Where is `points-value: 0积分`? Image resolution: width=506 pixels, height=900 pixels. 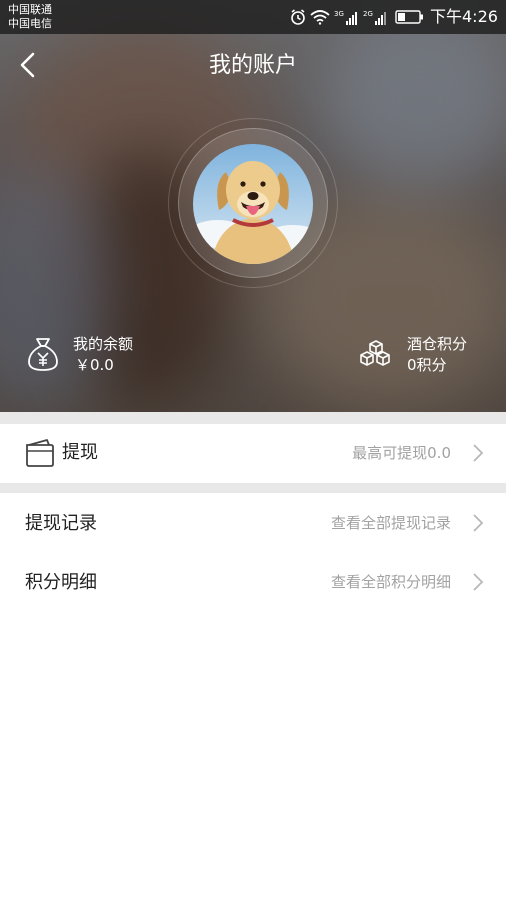
points-value: 0积分 is located at coordinates (427, 365).